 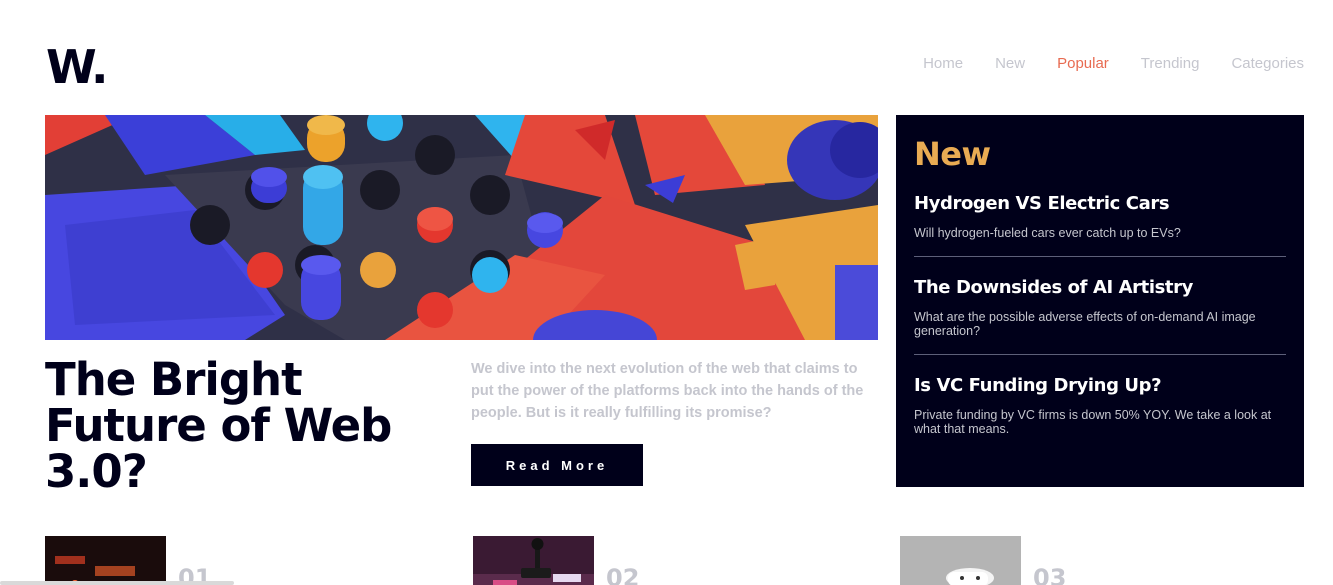 I want to click on article-number: 02, so click(x=623, y=574).